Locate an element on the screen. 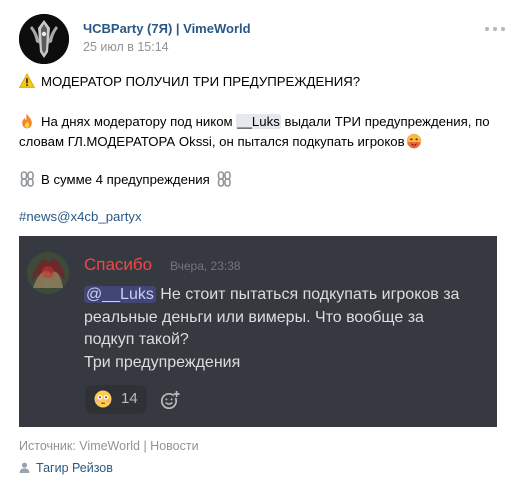  discord-message-line-3: подкуп такой? is located at coordinates (136, 339).